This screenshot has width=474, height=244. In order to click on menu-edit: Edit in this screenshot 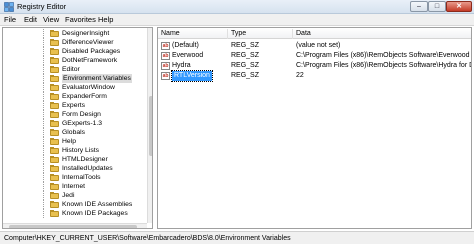, I will do `click(30, 20)`.